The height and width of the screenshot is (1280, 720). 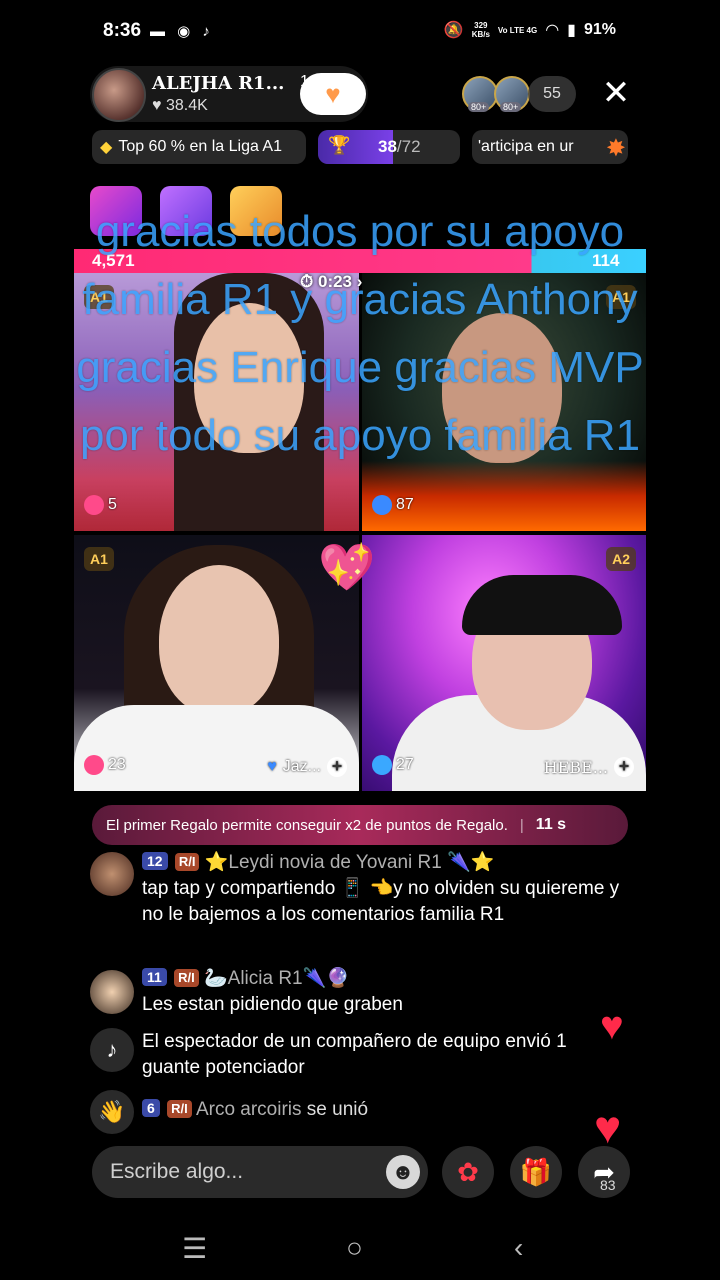 I want to click on person-cap, so click(x=542, y=605).